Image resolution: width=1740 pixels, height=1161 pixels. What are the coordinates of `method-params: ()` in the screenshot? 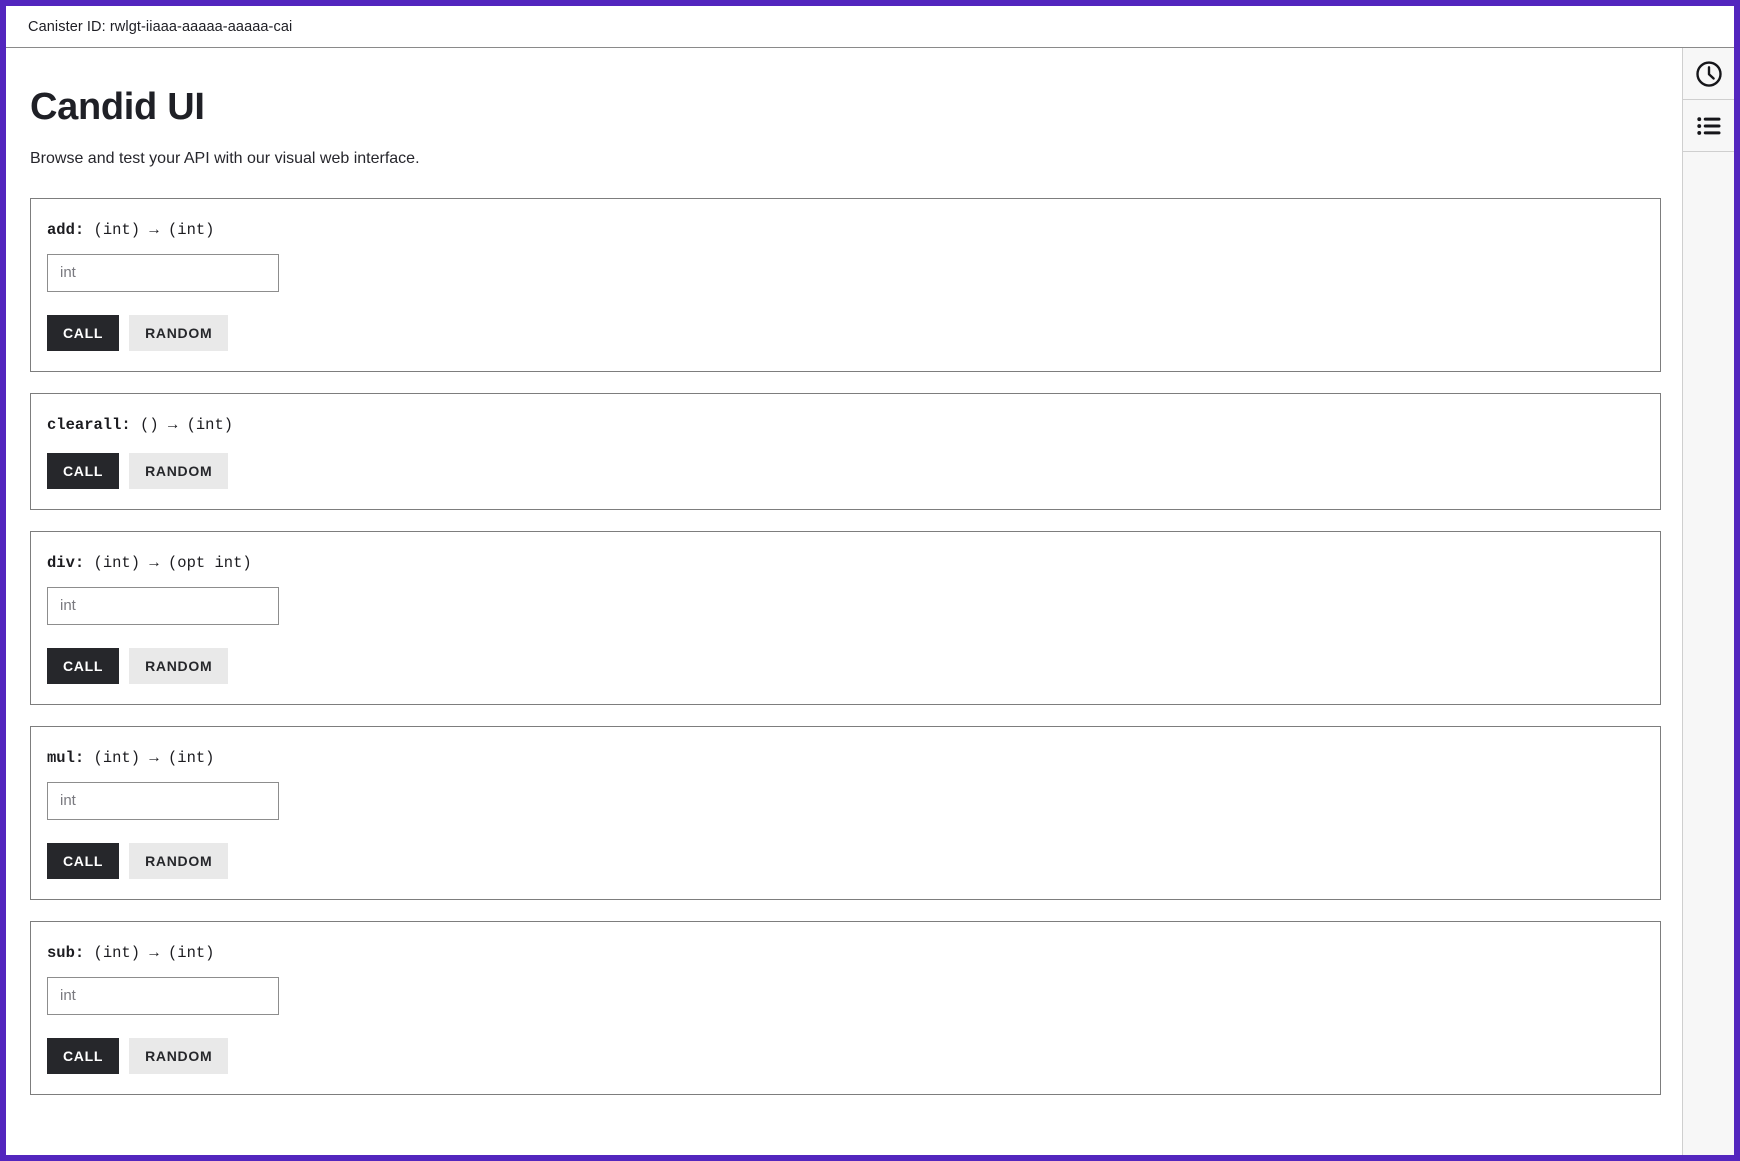 It's located at (149, 424).